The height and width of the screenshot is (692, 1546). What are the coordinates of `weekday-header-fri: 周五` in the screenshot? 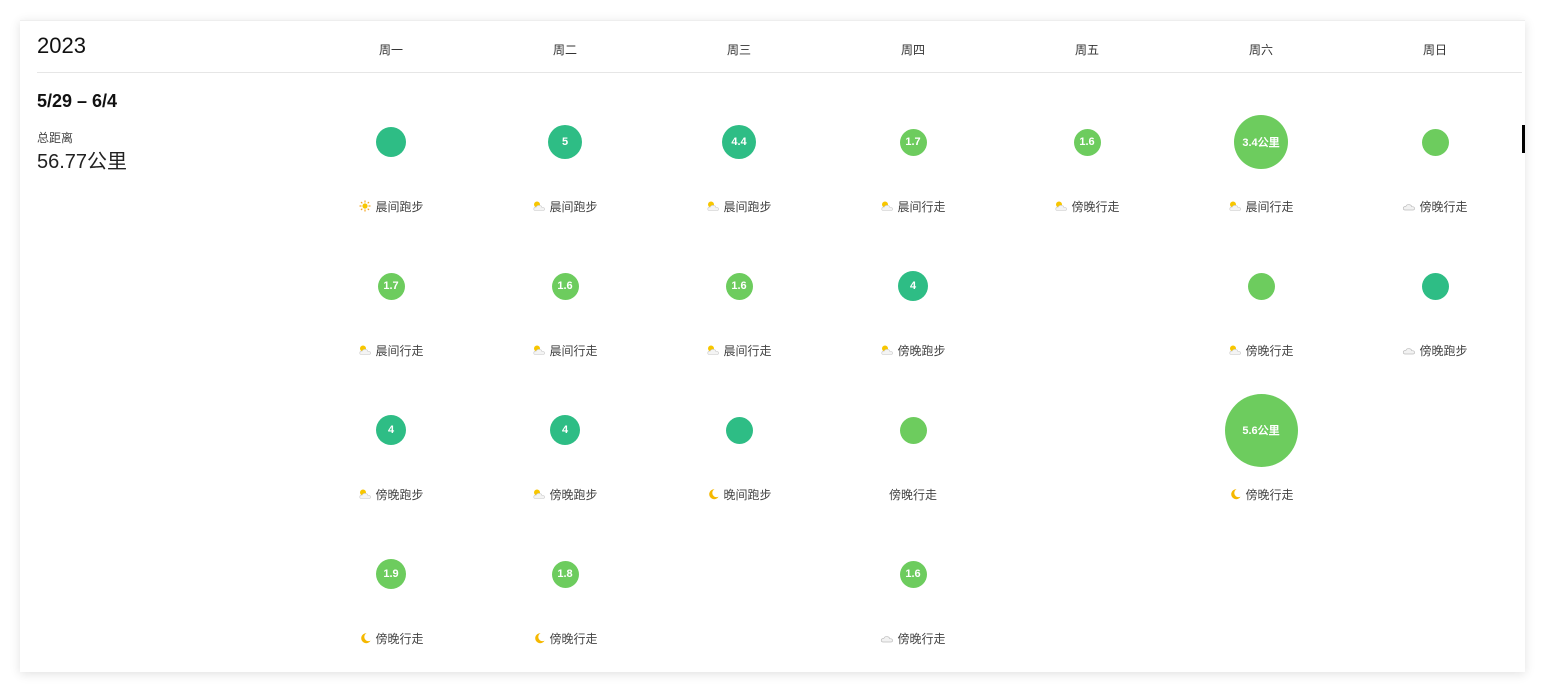 It's located at (1086, 50).